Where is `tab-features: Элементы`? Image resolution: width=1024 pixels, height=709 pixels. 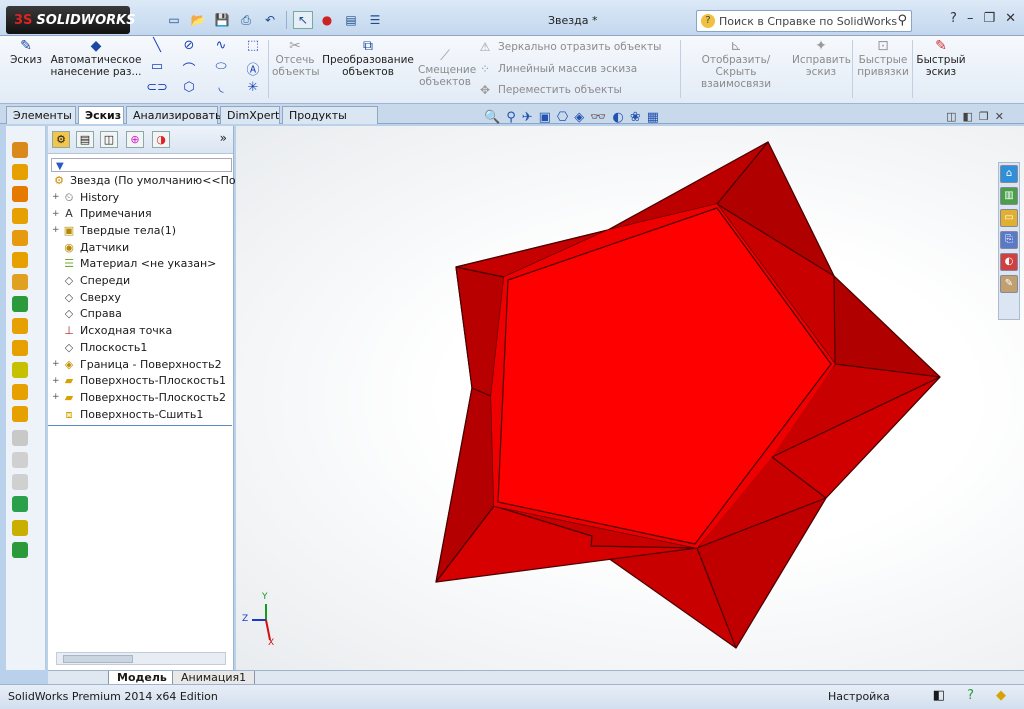 tab-features: Элементы is located at coordinates (41, 115).